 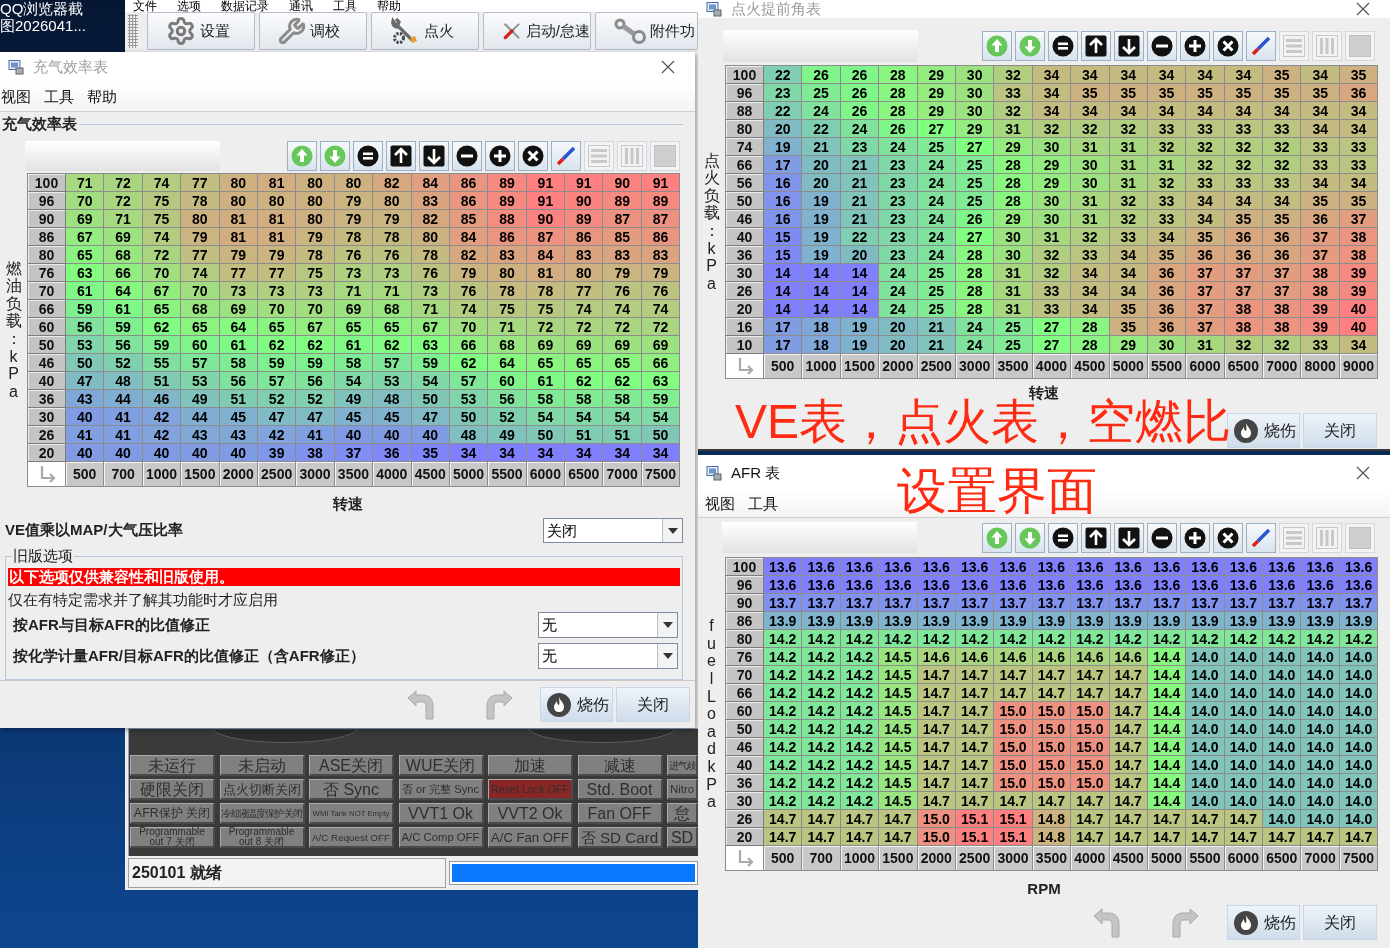 What do you see at coordinates (1167, 765) in the screenshot?
I see `table-cell: 14.4` at bounding box center [1167, 765].